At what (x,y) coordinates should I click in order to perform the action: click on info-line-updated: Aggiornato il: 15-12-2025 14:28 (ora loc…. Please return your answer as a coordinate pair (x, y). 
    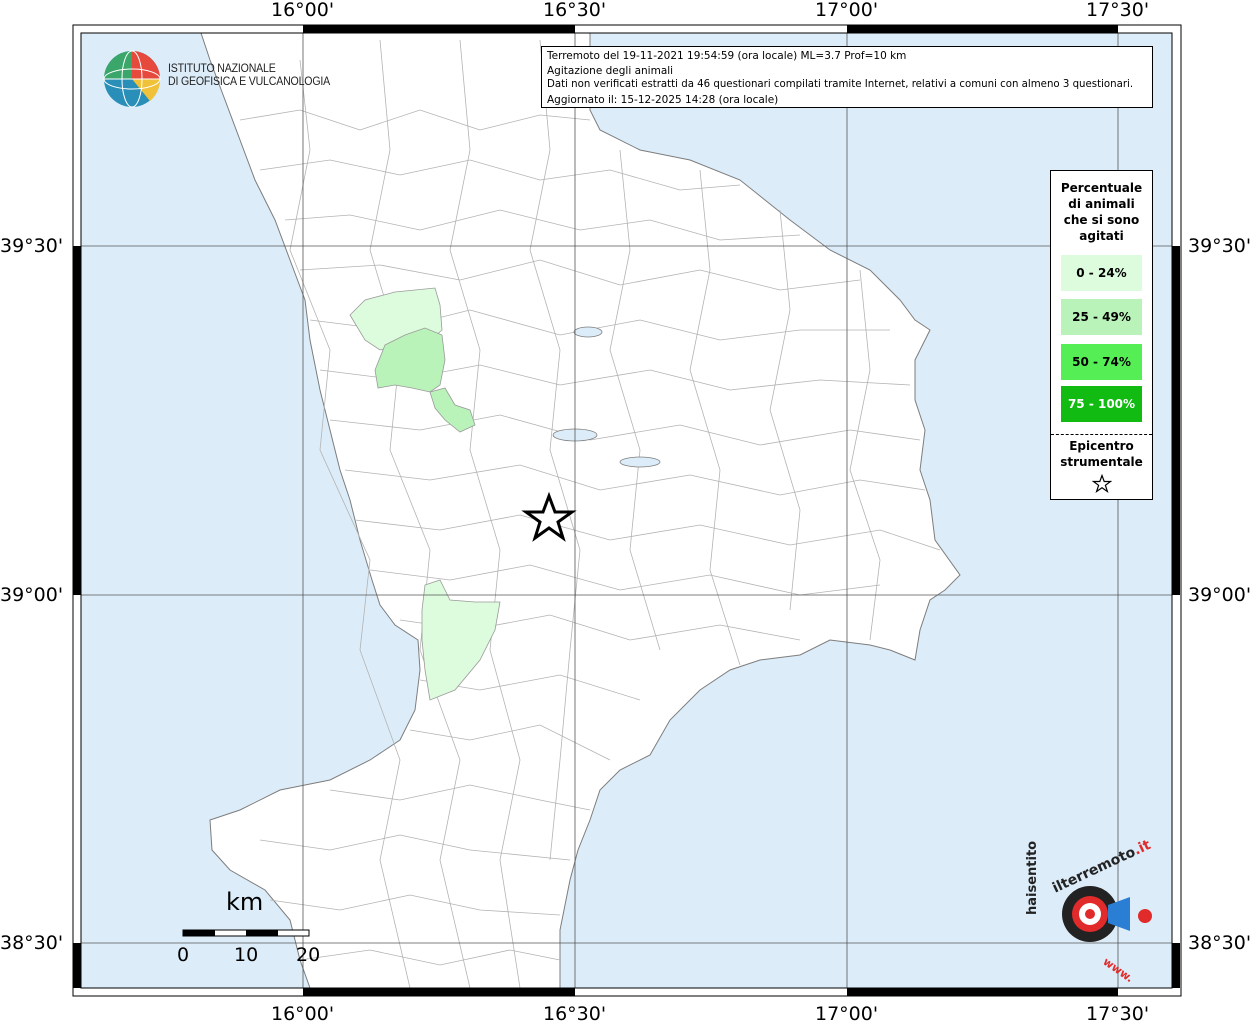
    Looking at the image, I should click on (663, 99).